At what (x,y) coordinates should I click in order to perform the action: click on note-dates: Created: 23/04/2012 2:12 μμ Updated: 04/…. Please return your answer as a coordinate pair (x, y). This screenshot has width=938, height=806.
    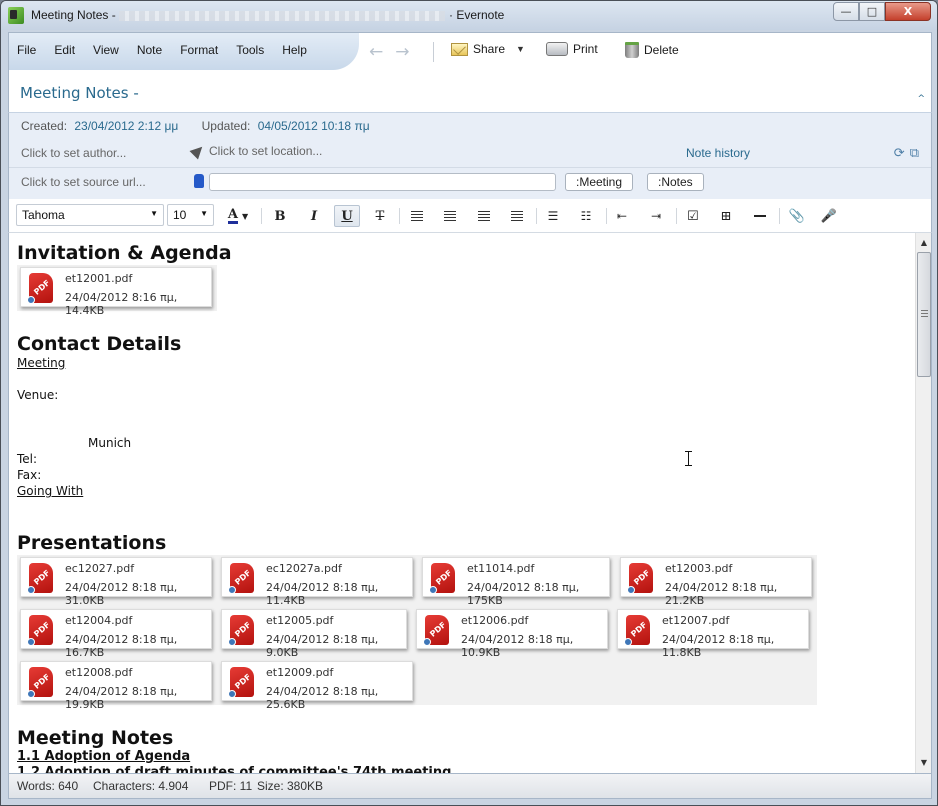
    Looking at the image, I should click on (195, 126).